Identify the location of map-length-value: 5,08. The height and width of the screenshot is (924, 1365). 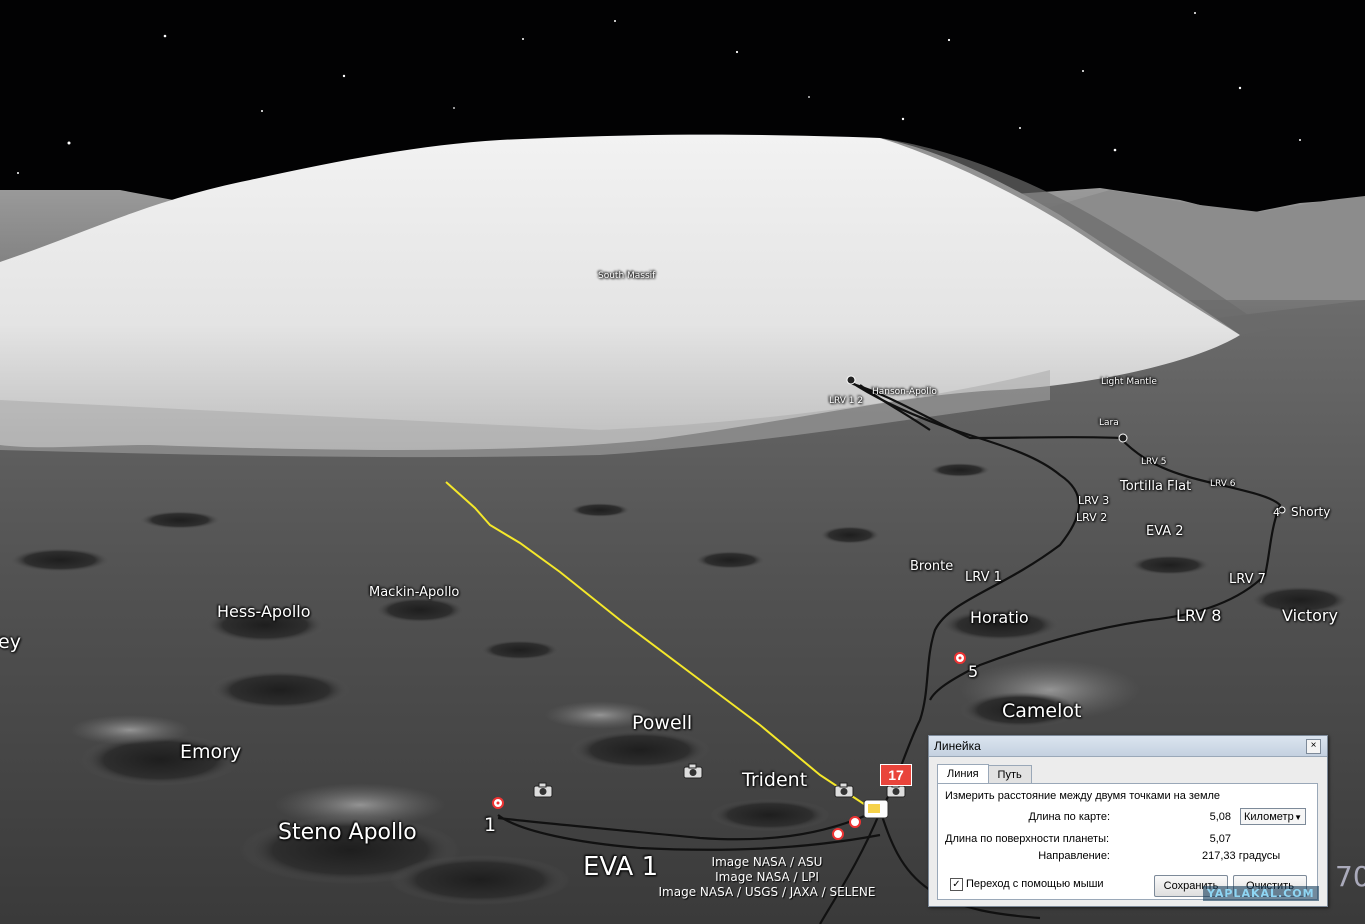
(1220, 817).